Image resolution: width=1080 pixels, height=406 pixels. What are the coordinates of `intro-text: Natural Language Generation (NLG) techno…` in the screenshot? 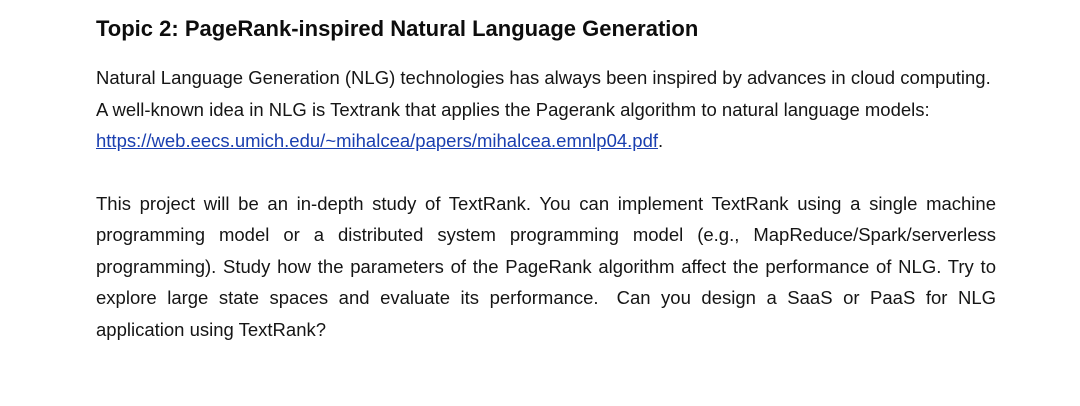 It's located at (543, 93).